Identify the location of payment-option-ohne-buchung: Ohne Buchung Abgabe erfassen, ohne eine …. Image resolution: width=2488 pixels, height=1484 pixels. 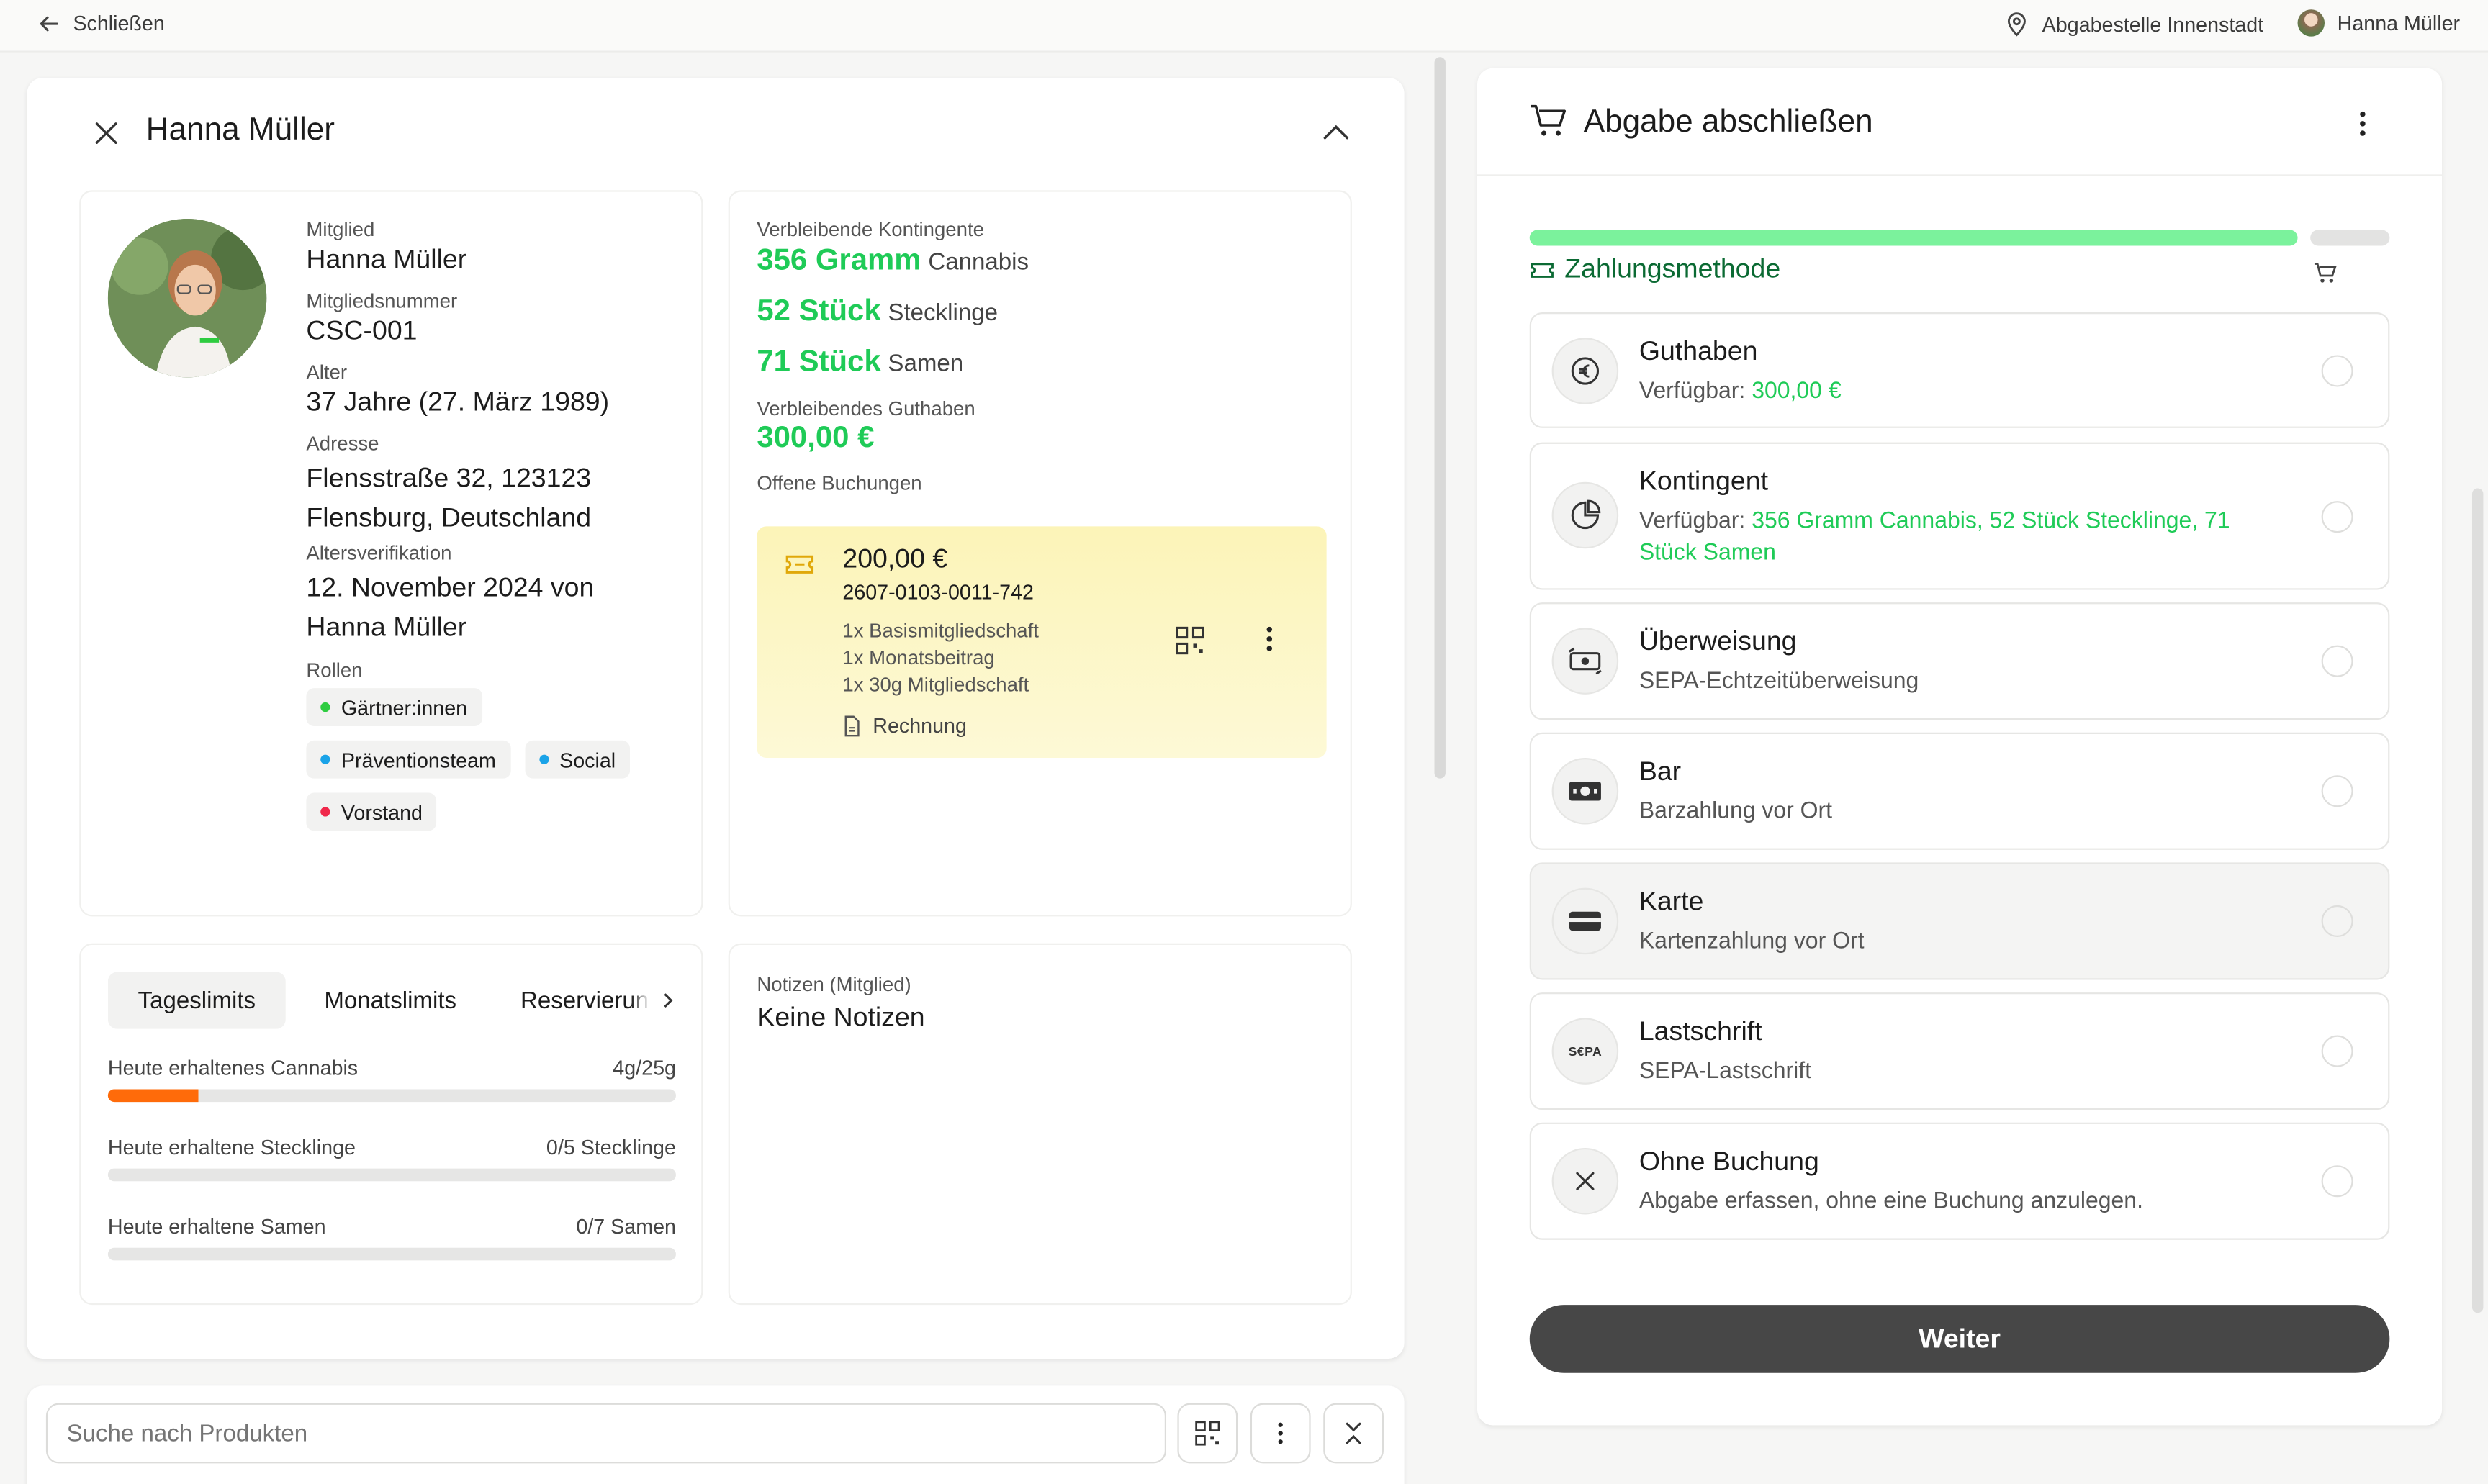
(1960, 1181).